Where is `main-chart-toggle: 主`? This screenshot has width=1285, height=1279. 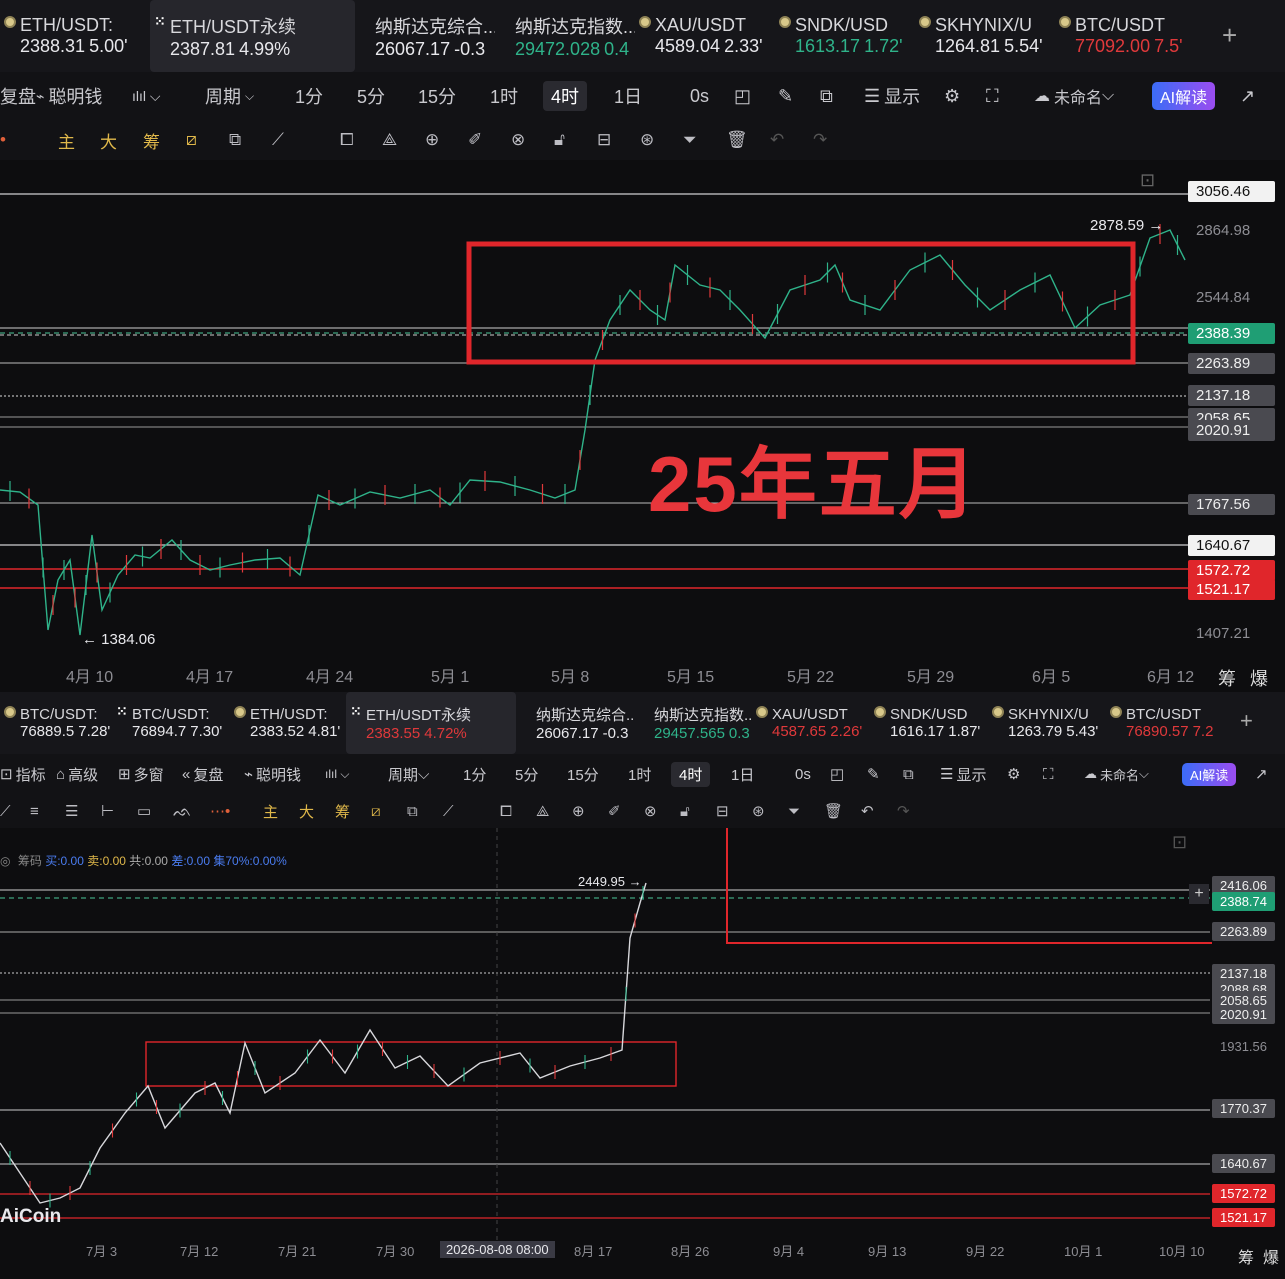 main-chart-toggle: 主 is located at coordinates (270, 811).